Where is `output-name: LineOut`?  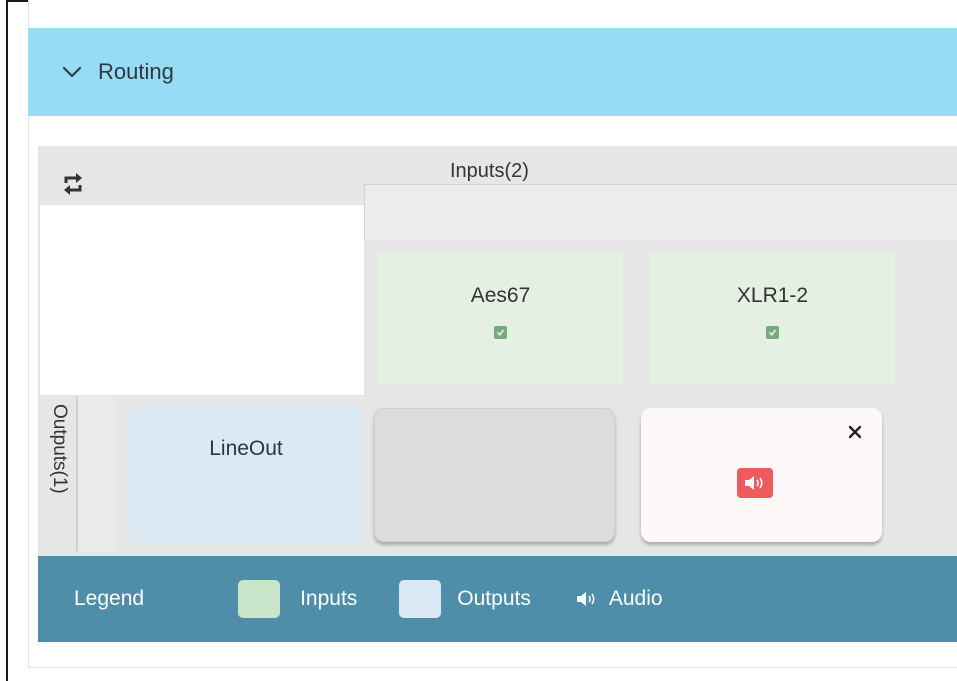 output-name: LineOut is located at coordinates (246, 448).